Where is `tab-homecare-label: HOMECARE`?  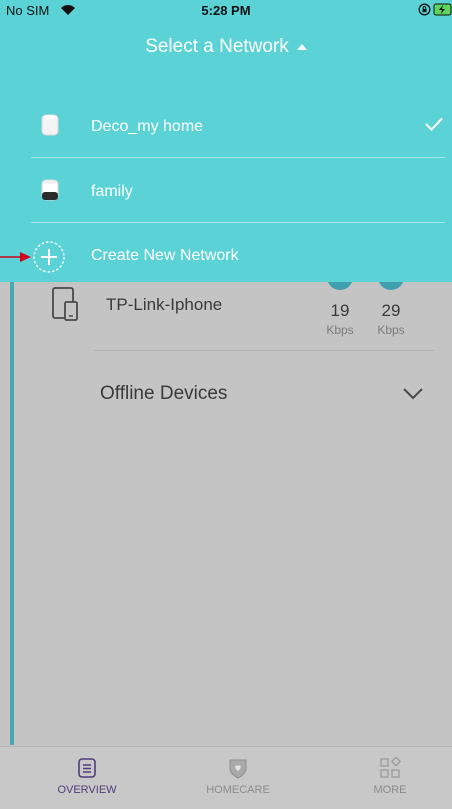 tab-homecare-label: HOMECARE is located at coordinates (238, 790).